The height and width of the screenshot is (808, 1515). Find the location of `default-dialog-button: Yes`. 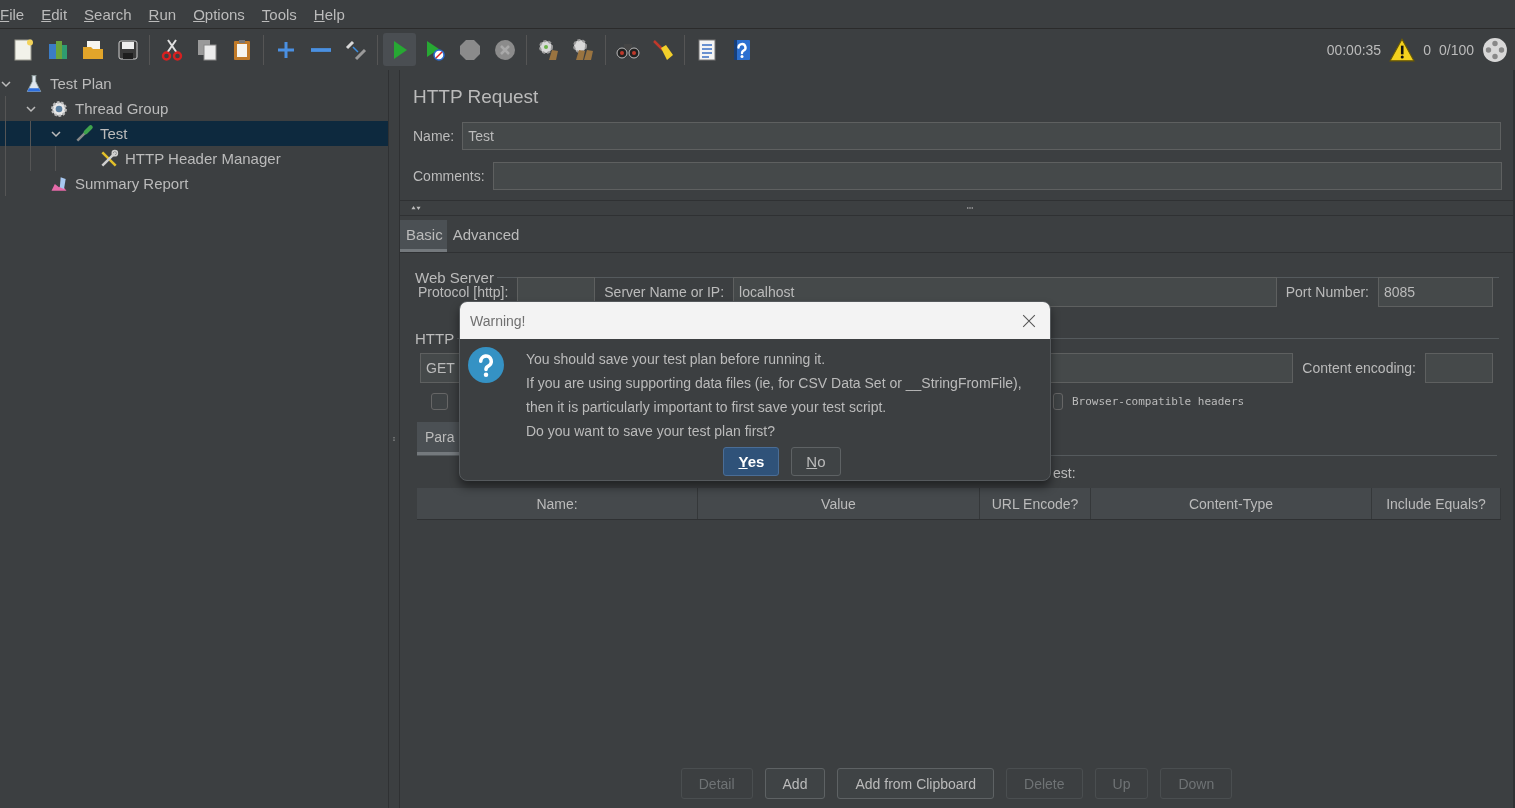

default-dialog-button: Yes is located at coordinates (751, 461).